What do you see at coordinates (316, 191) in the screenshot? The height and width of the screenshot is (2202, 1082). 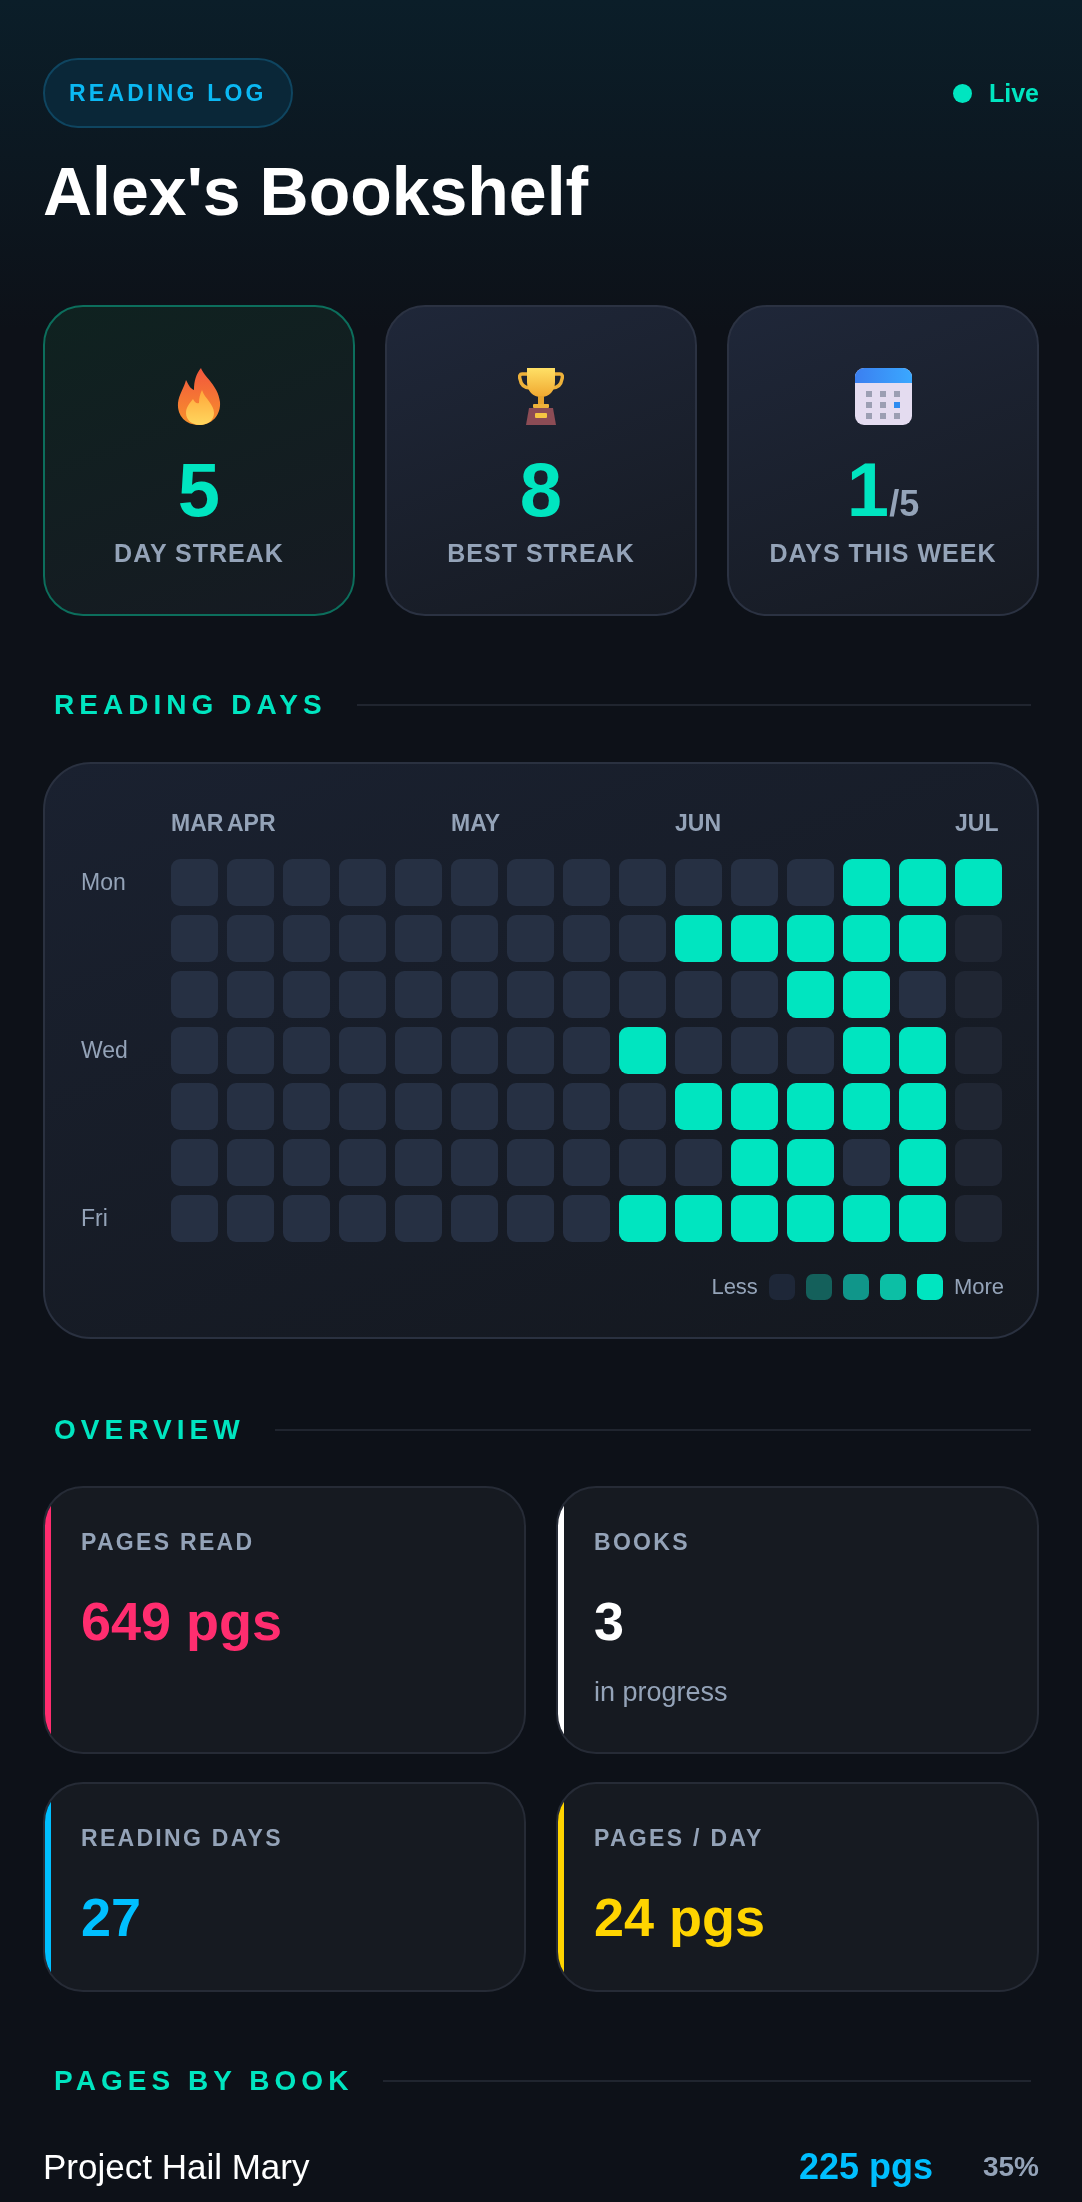 I see `page-title: Alex's Bookshelf` at bounding box center [316, 191].